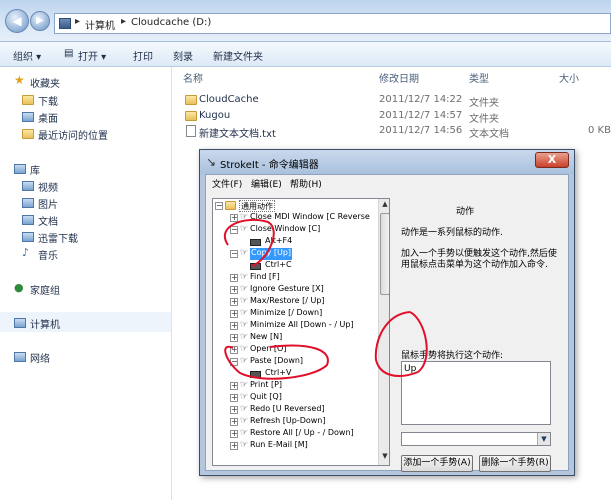 The image size is (611, 500). I want to click on new-folder-button: 新建文件夹, so click(238, 55).